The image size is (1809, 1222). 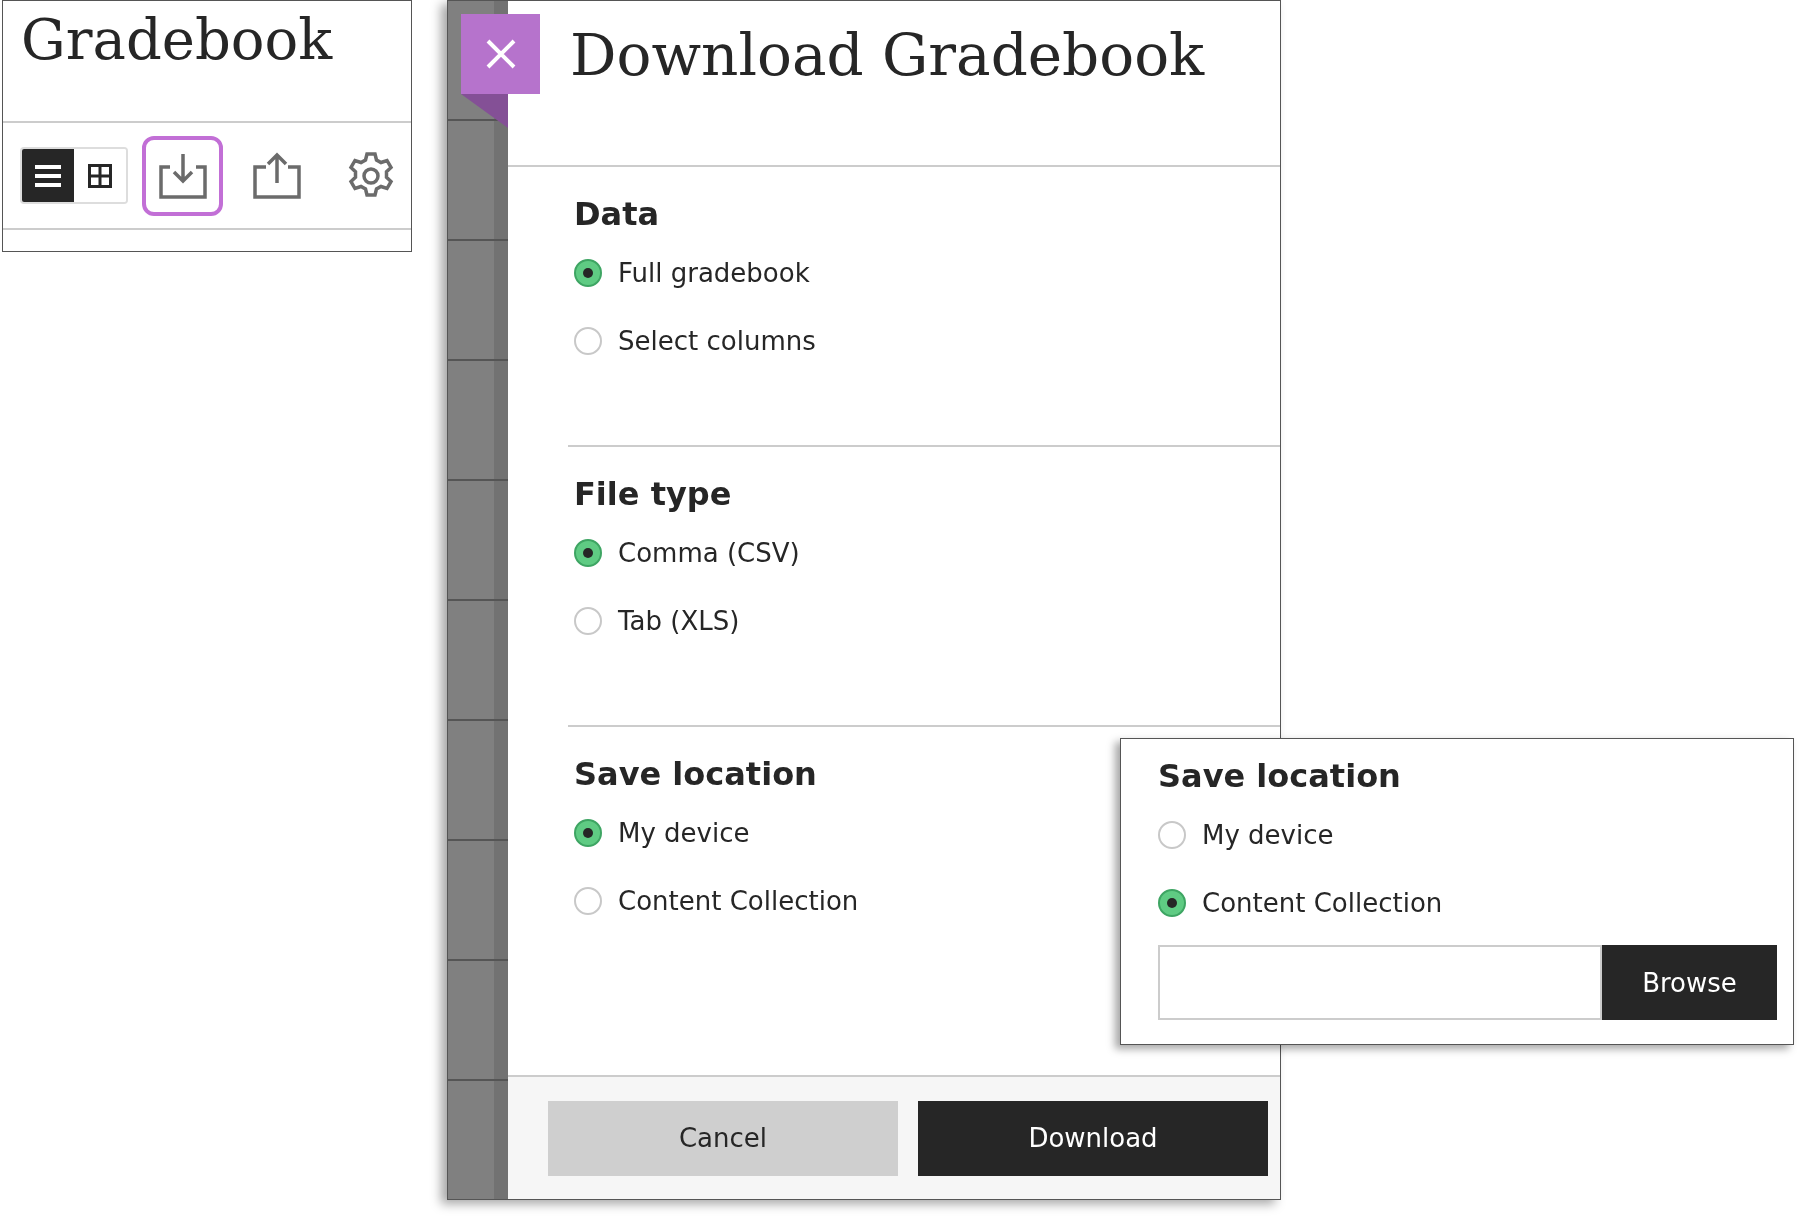 What do you see at coordinates (100, 175) in the screenshot?
I see `grid-view-icon` at bounding box center [100, 175].